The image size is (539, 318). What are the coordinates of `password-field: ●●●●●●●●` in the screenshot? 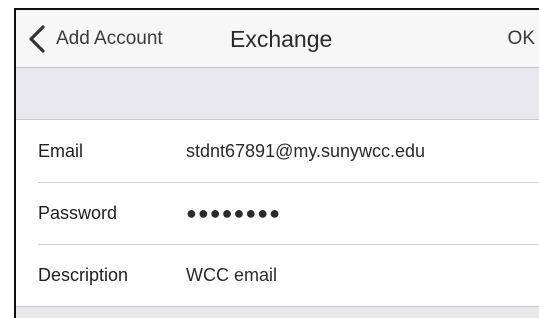 It's located at (362, 213).